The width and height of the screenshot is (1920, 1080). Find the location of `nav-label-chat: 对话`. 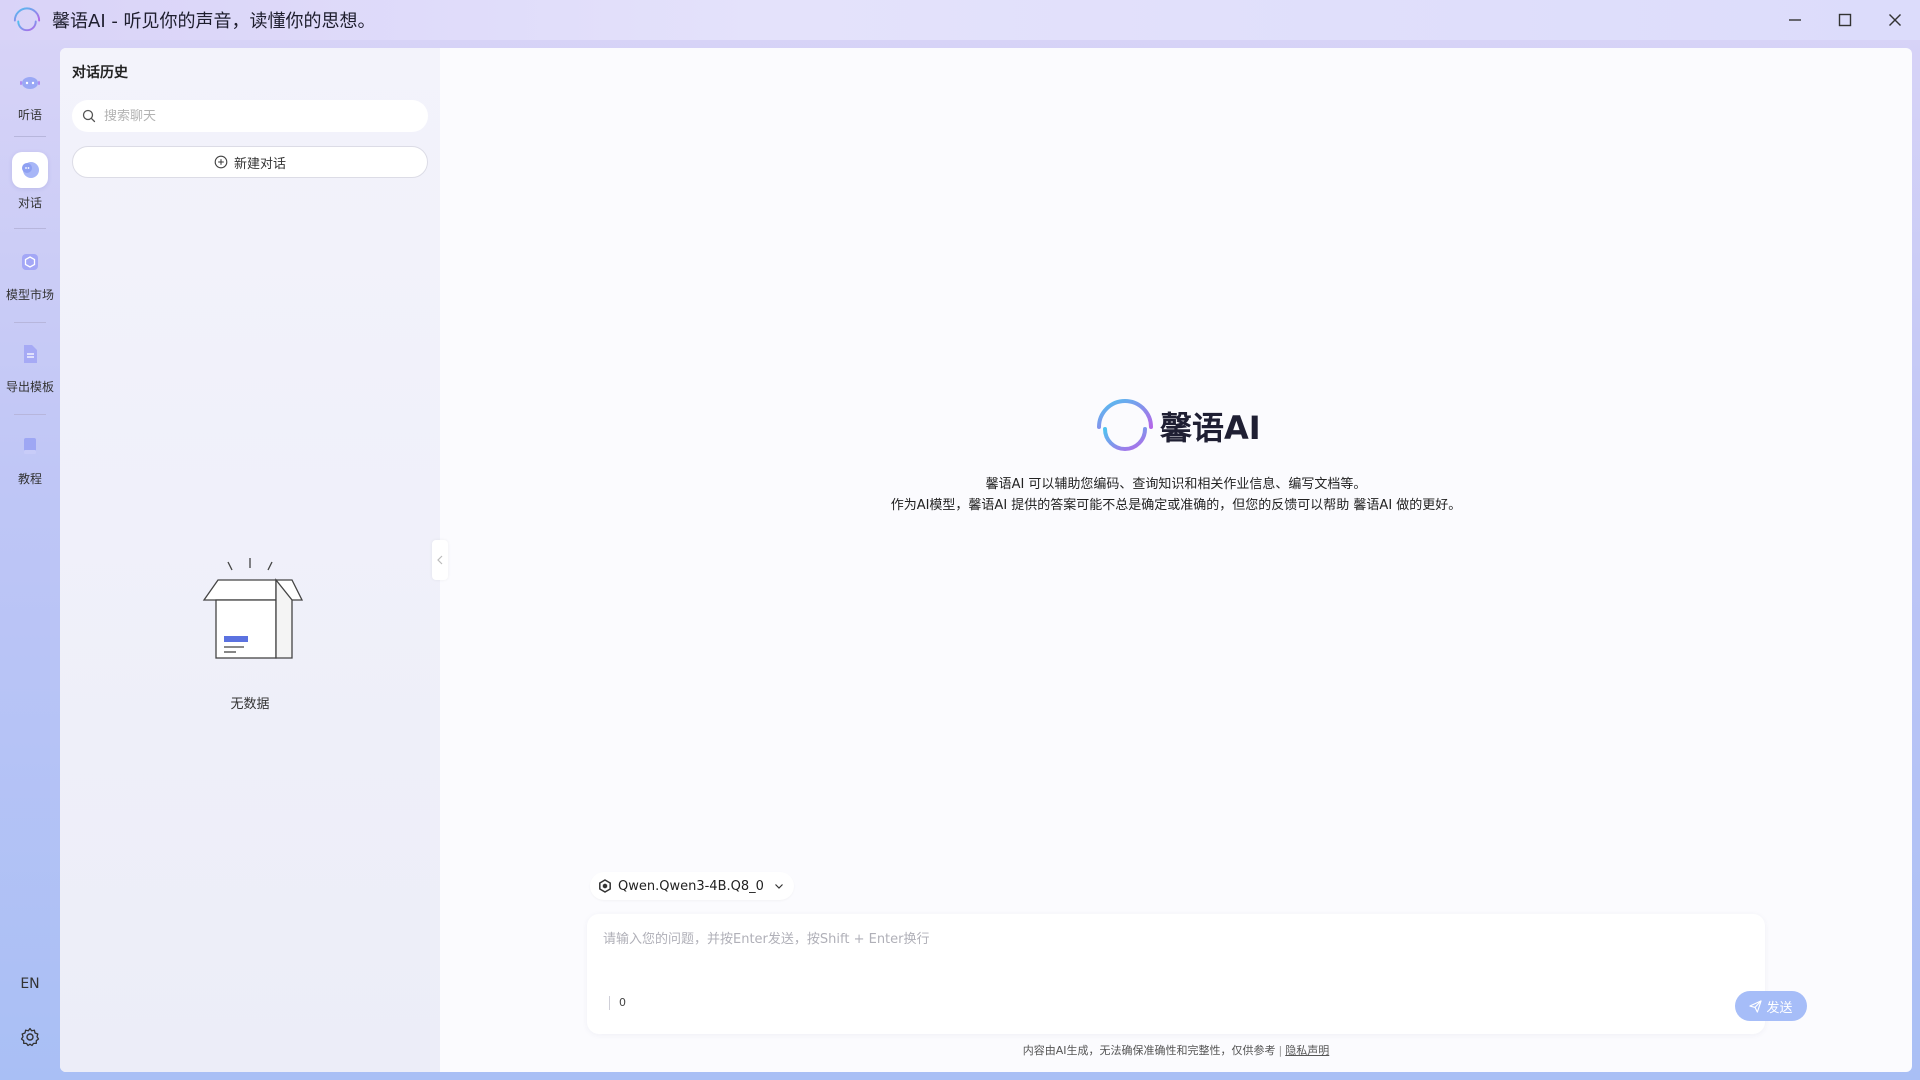

nav-label-chat: 对话 is located at coordinates (29, 203).